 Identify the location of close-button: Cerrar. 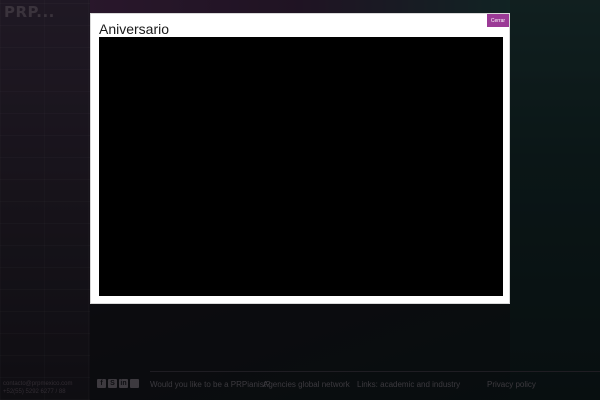
(498, 20).